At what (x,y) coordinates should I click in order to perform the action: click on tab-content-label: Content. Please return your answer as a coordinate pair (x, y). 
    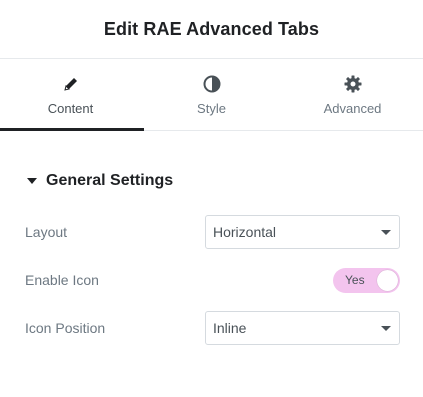
    Looking at the image, I should click on (70, 108).